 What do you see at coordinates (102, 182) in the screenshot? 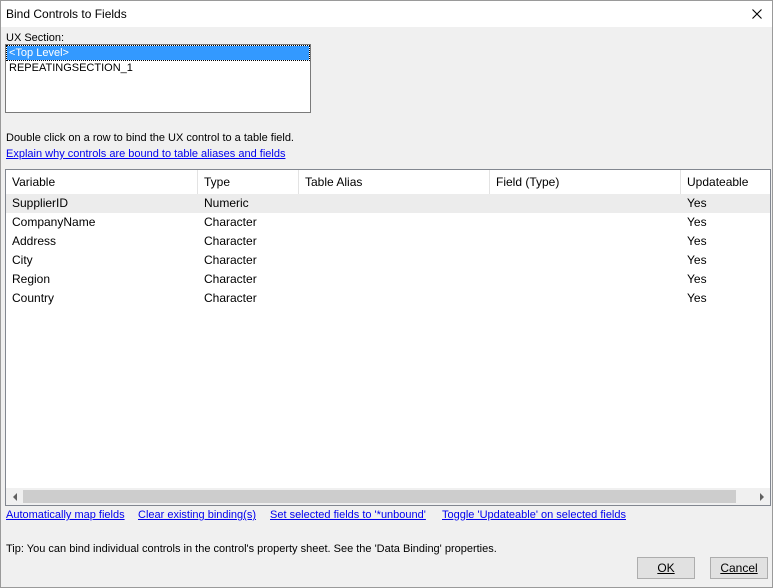
I see `column-header-variable: Variable` at bounding box center [102, 182].